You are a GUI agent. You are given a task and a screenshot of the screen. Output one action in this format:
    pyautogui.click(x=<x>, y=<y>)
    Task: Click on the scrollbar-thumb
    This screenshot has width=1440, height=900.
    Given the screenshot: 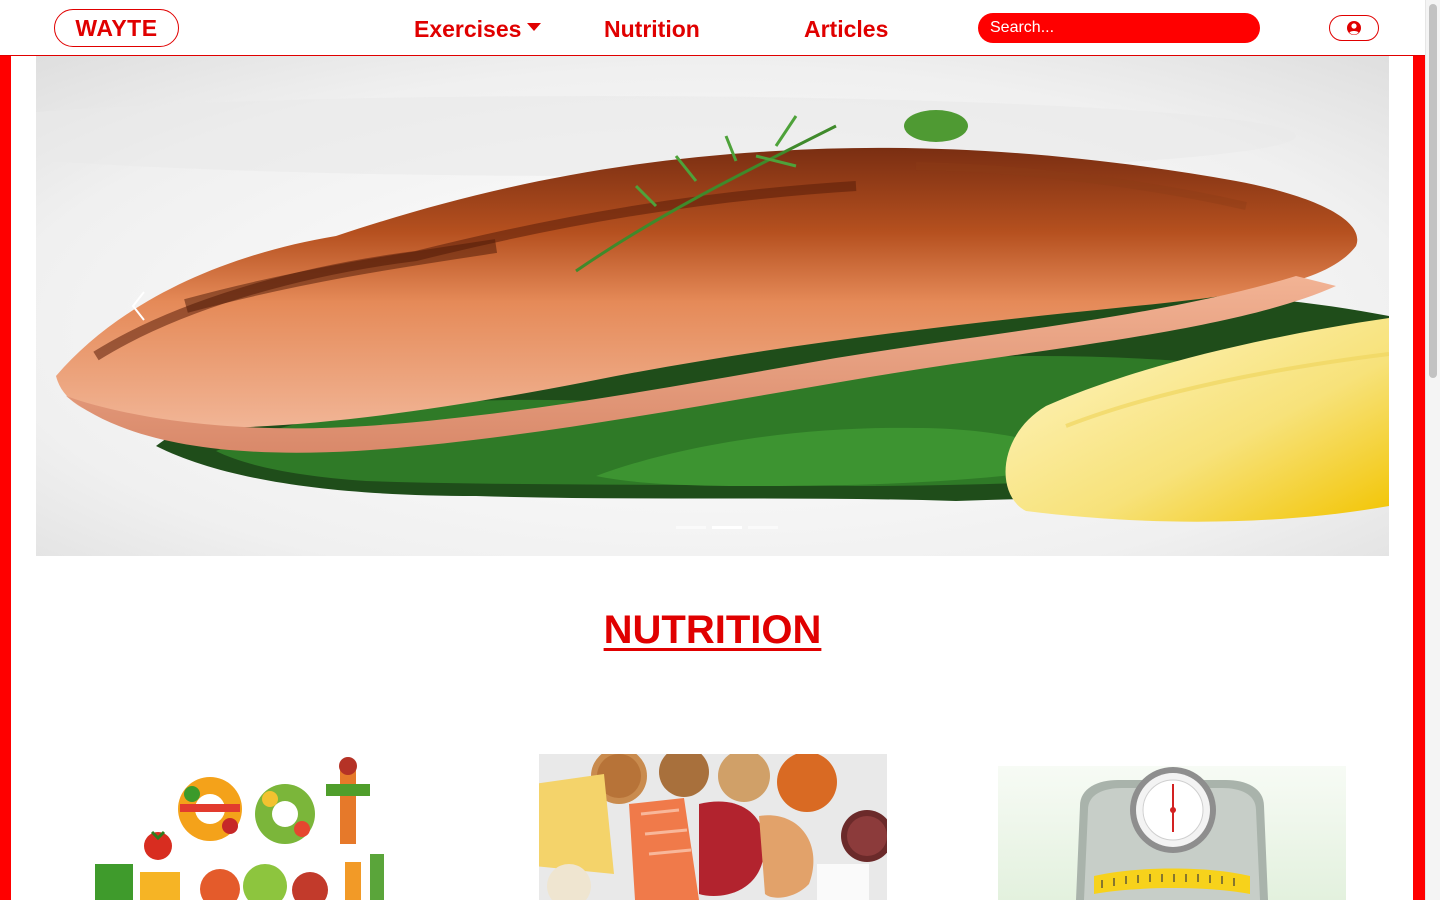 What is the action you would take?
    pyautogui.click(x=1433, y=191)
    